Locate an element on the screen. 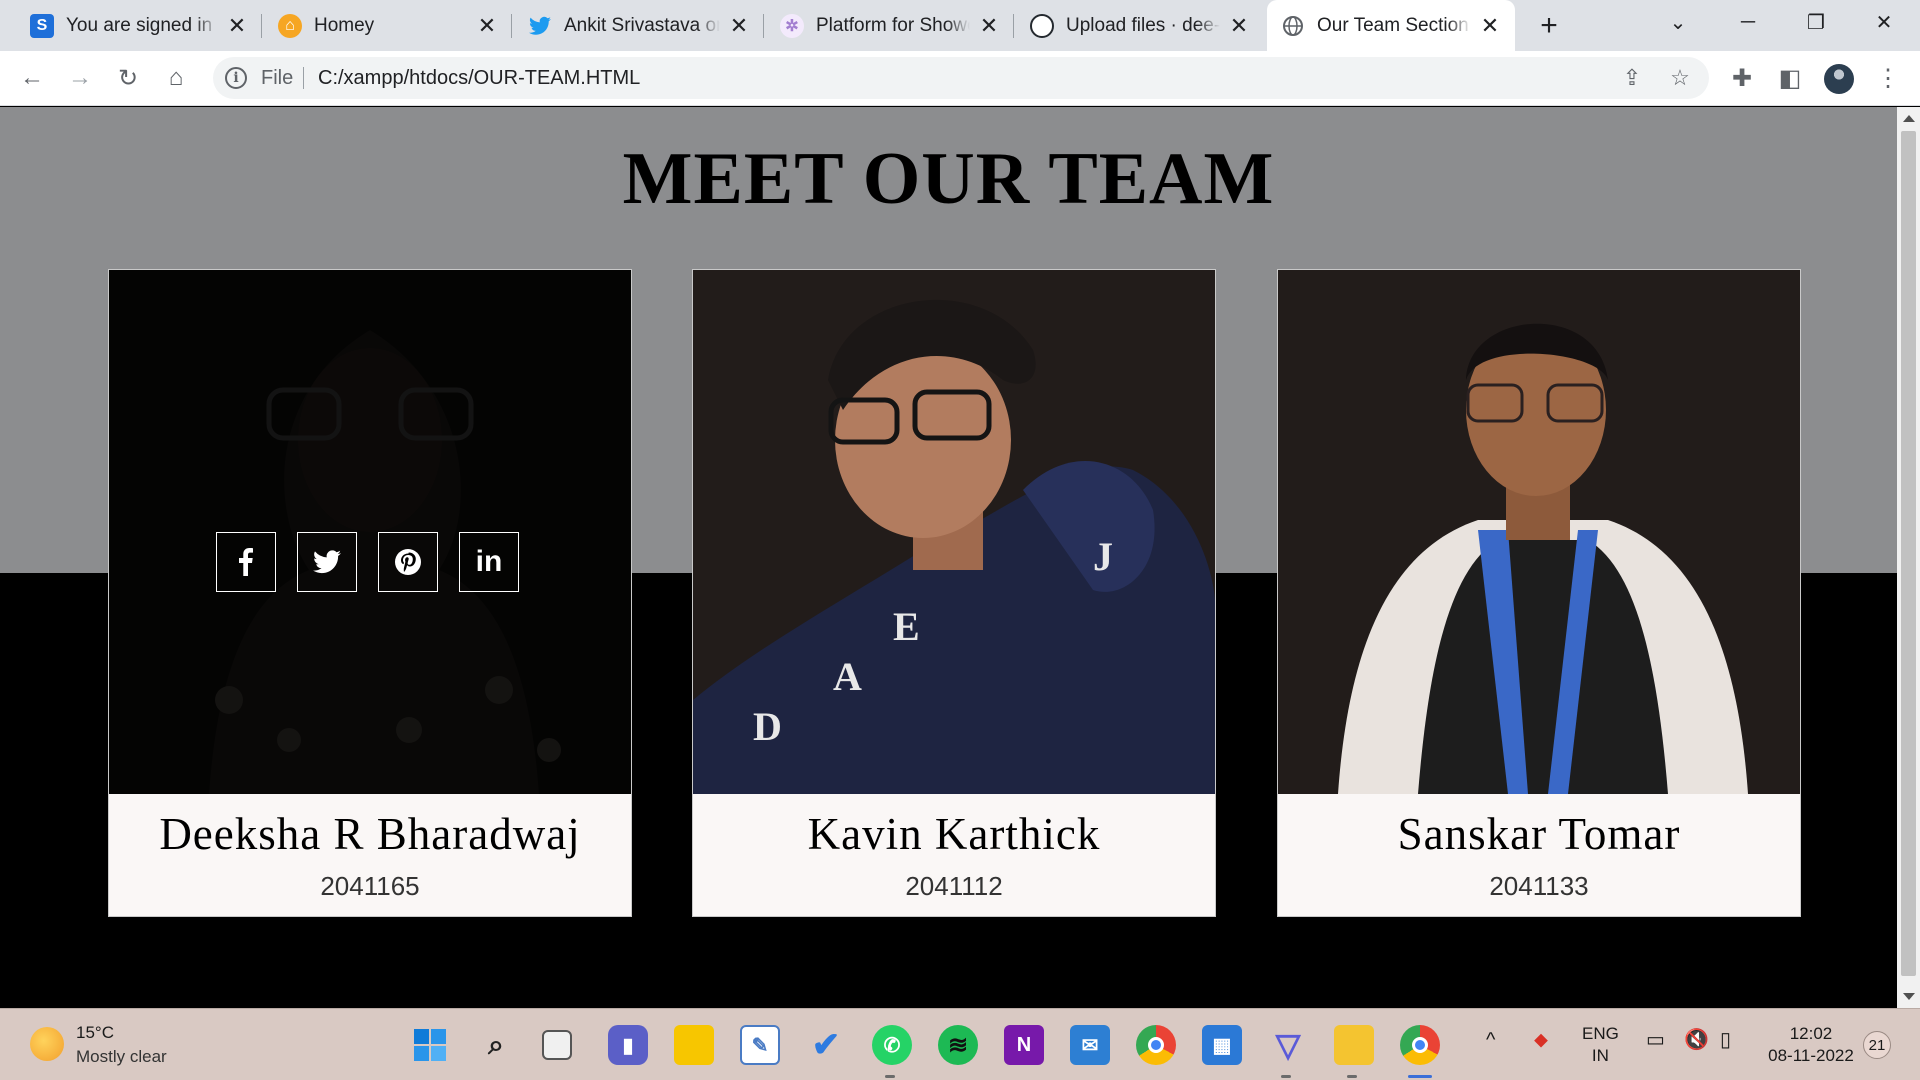 Image resolution: width=1920 pixels, height=1080 pixels. volume-muted-icon: 🔇 is located at coordinates (1696, 1040).